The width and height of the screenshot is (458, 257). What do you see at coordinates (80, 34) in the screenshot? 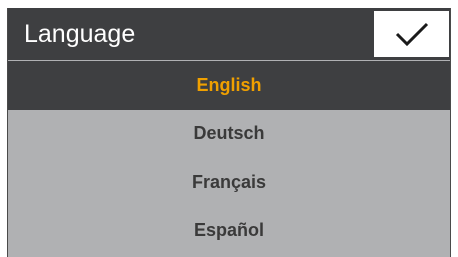
I see `dialog-title: Language` at bounding box center [80, 34].